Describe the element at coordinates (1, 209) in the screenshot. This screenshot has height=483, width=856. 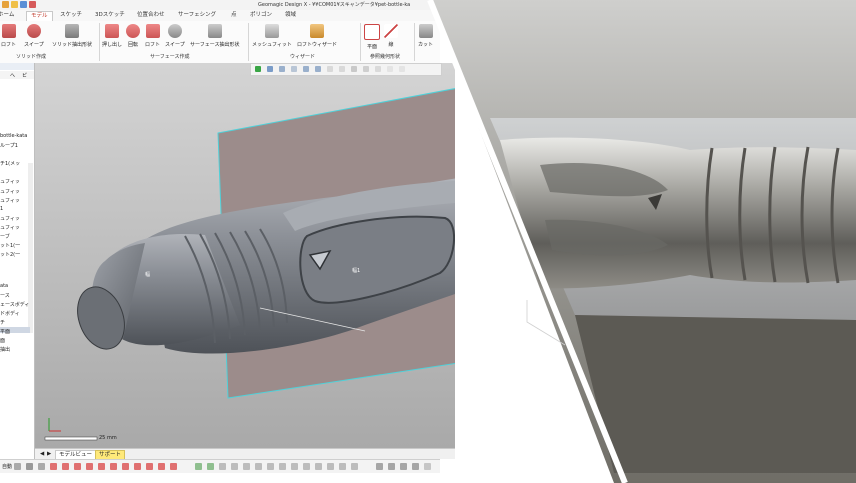
I see `tree-item: 1` at that location.